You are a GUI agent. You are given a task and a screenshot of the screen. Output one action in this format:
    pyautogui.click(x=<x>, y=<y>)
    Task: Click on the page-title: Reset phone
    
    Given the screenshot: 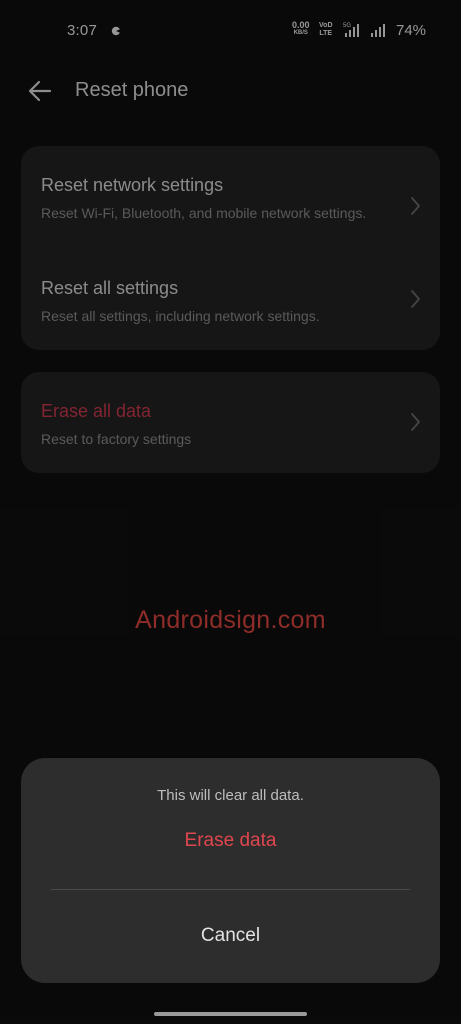 What is the action you would take?
    pyautogui.click(x=132, y=90)
    